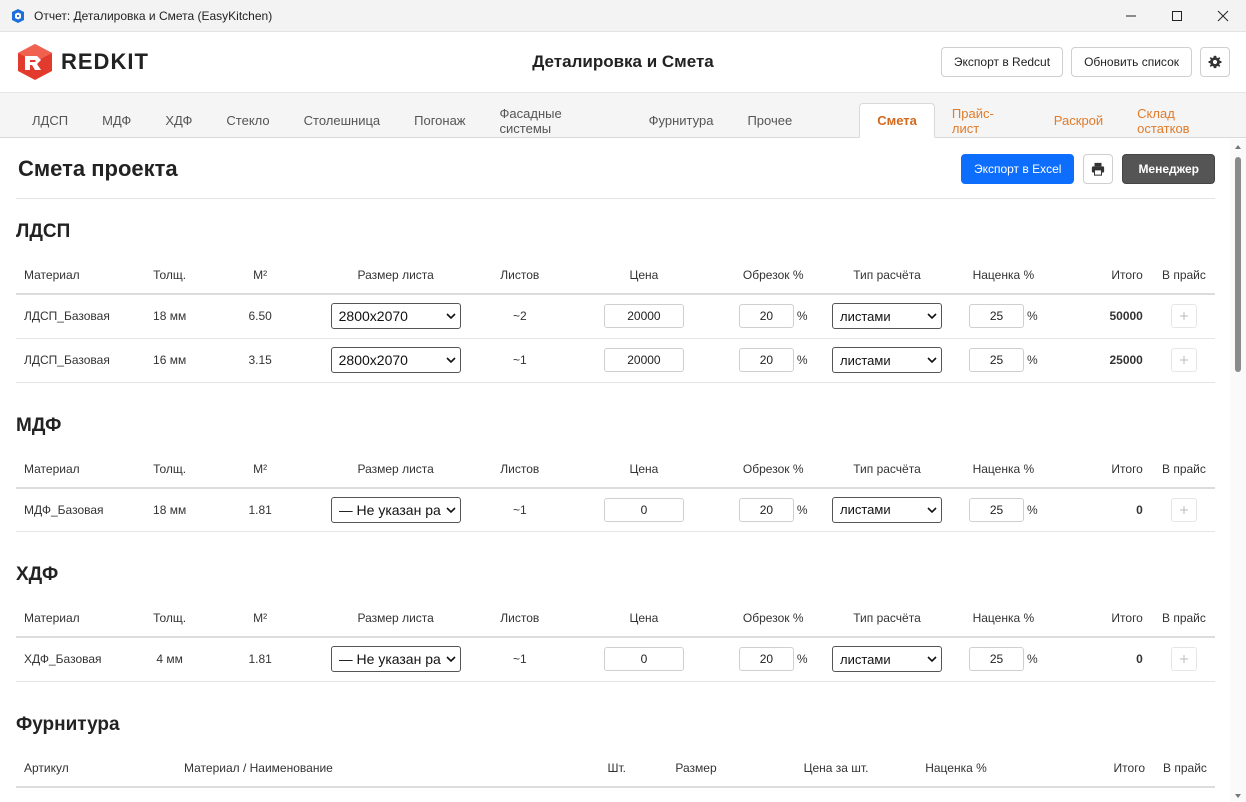  Describe the element at coordinates (520, 659) in the screenshot. I see `cell-sheets: ~1` at that location.